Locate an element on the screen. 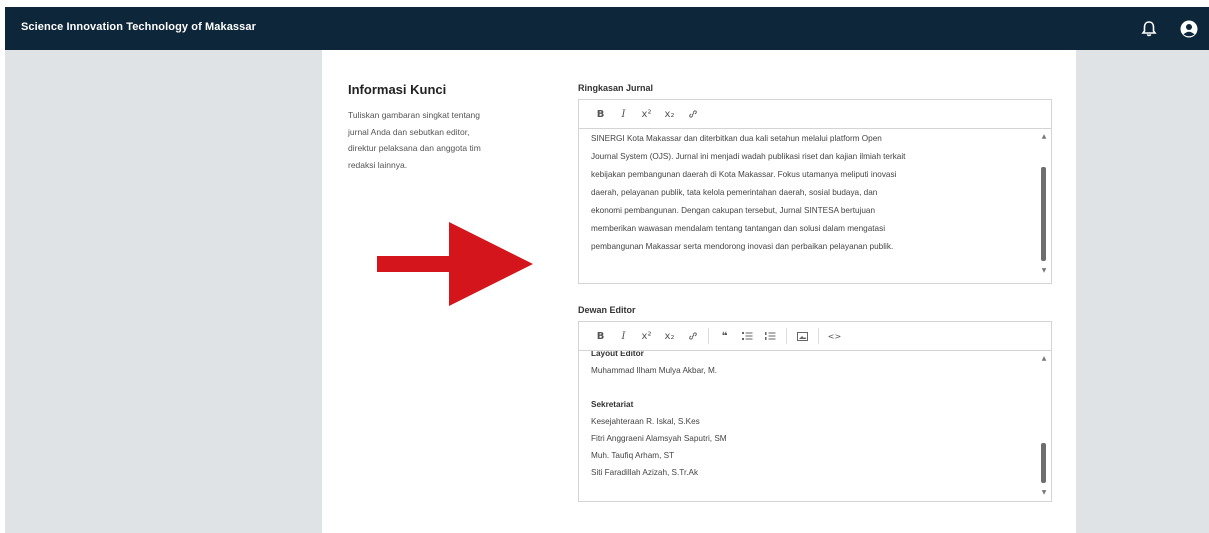  summary-label: Ringkasan Jurnal is located at coordinates (616, 88).